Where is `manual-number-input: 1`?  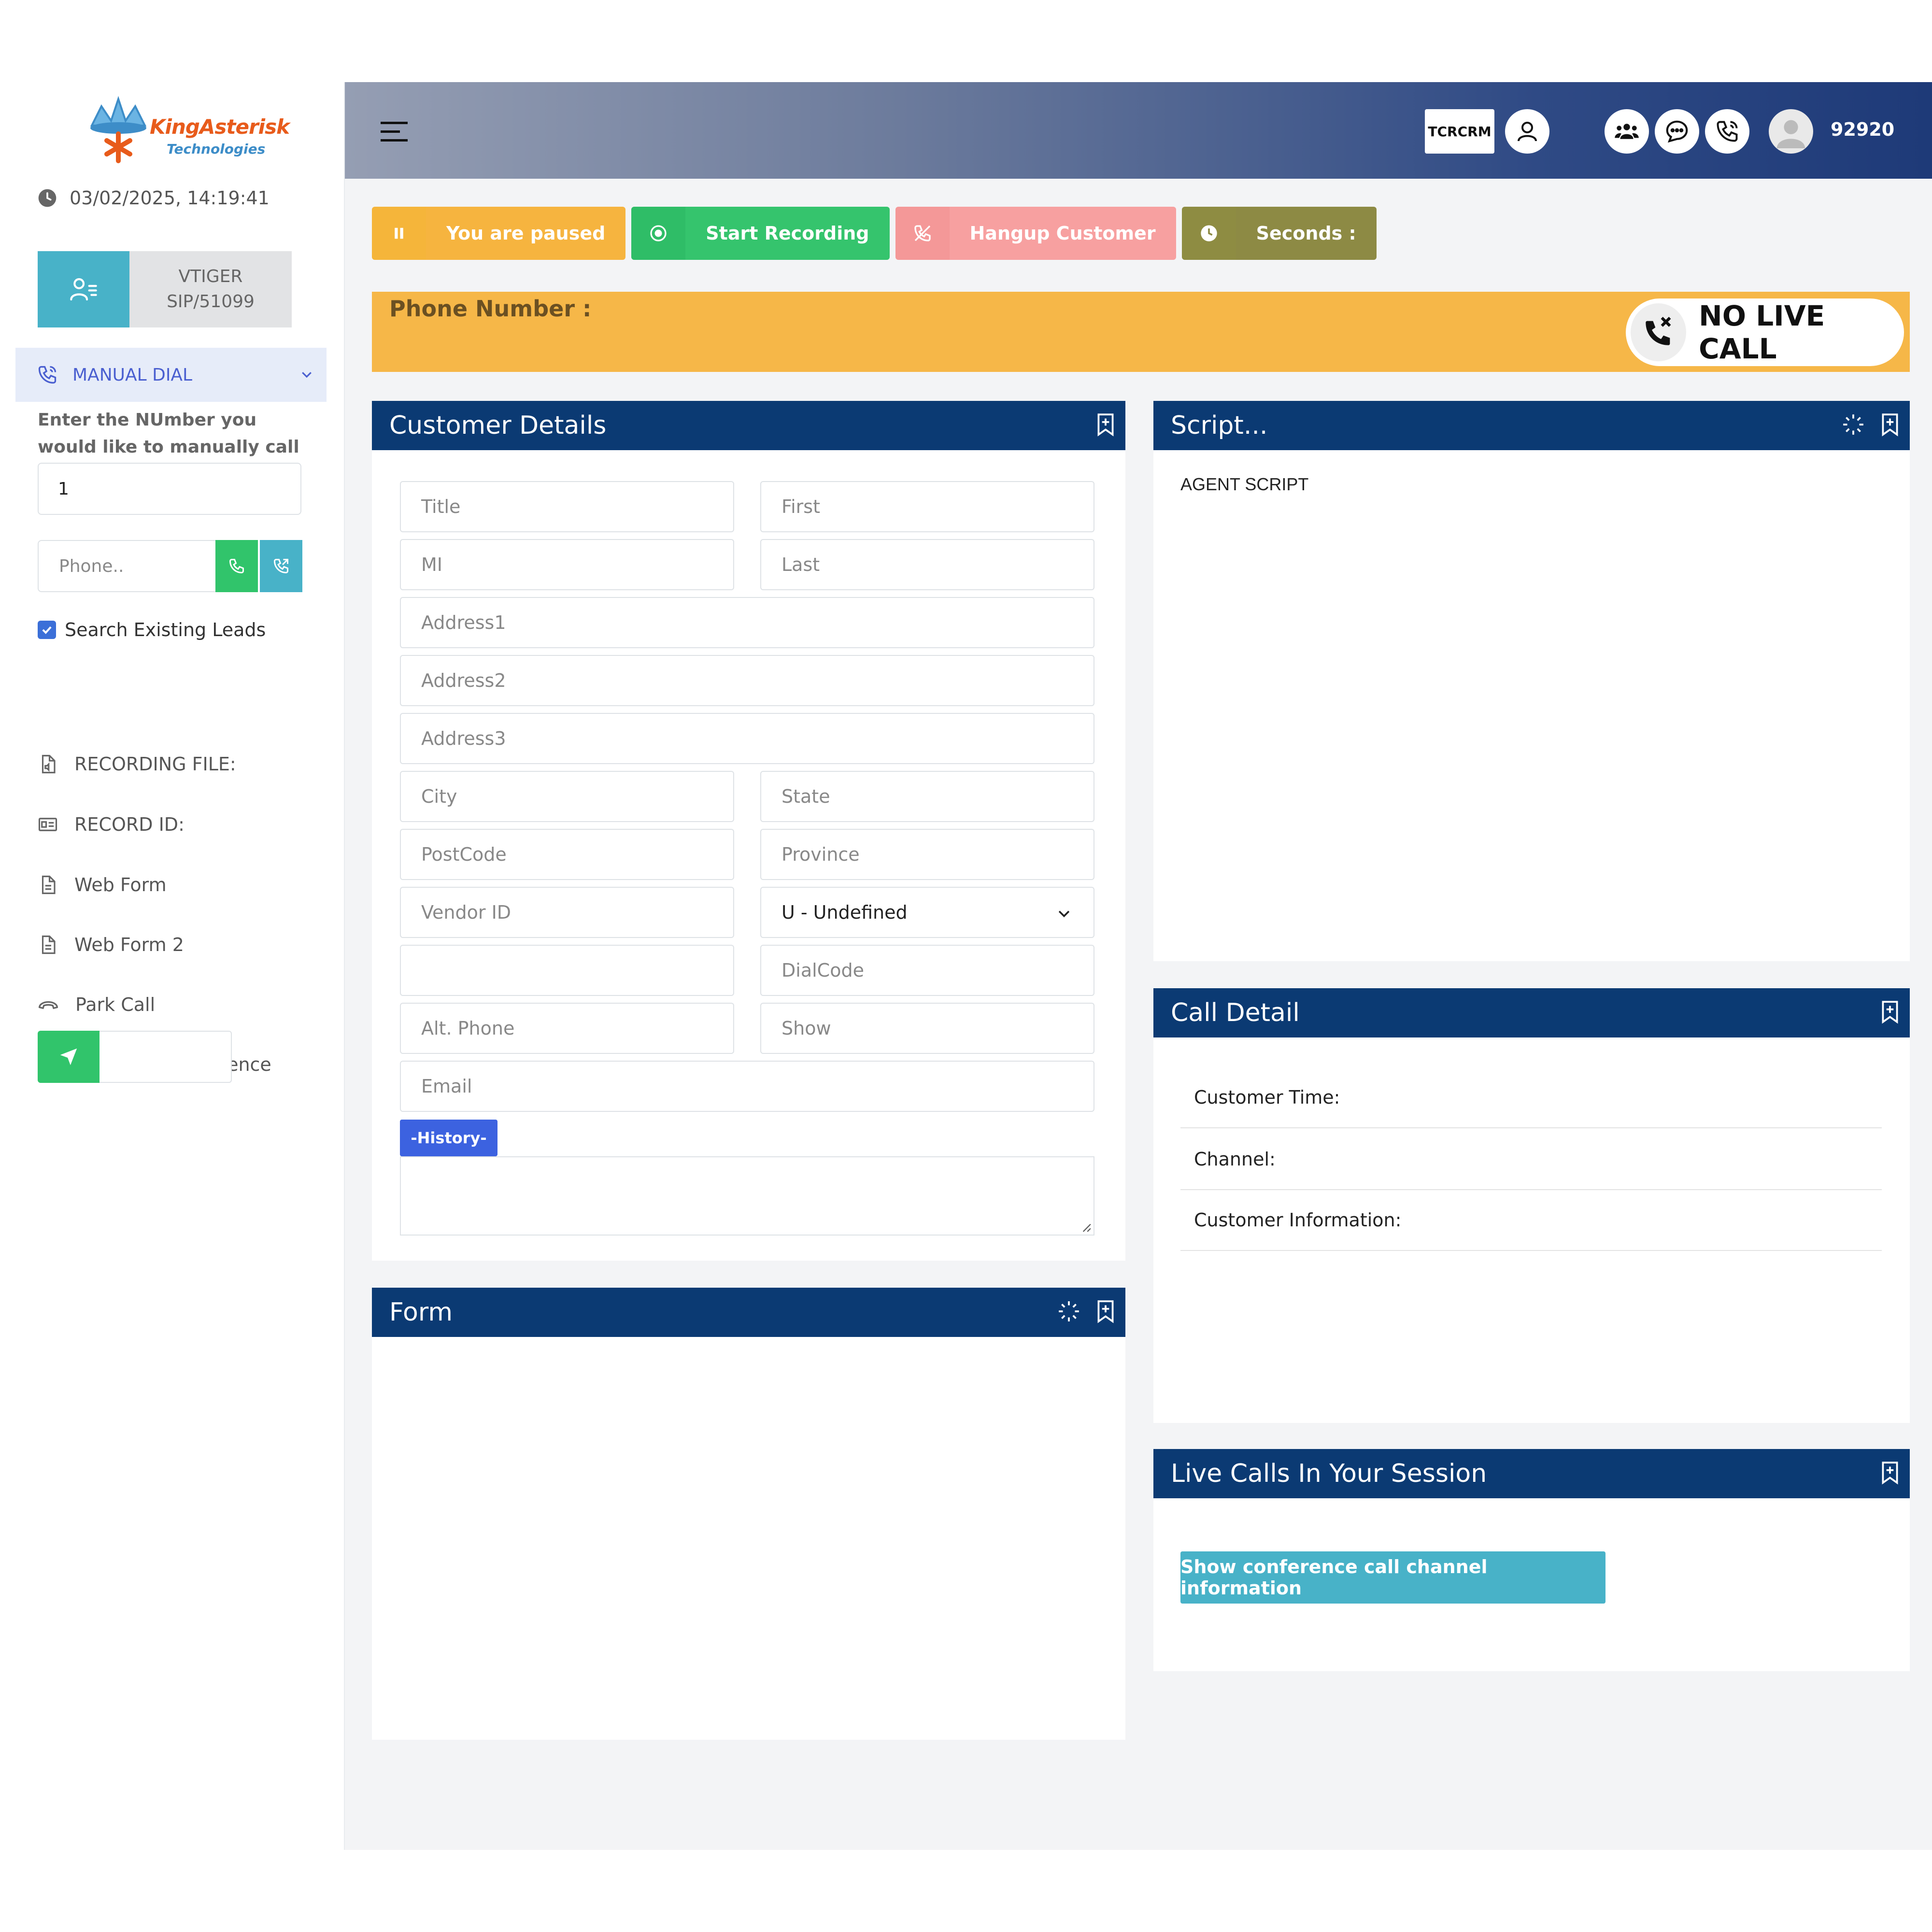
manual-number-input: 1 is located at coordinates (169, 489).